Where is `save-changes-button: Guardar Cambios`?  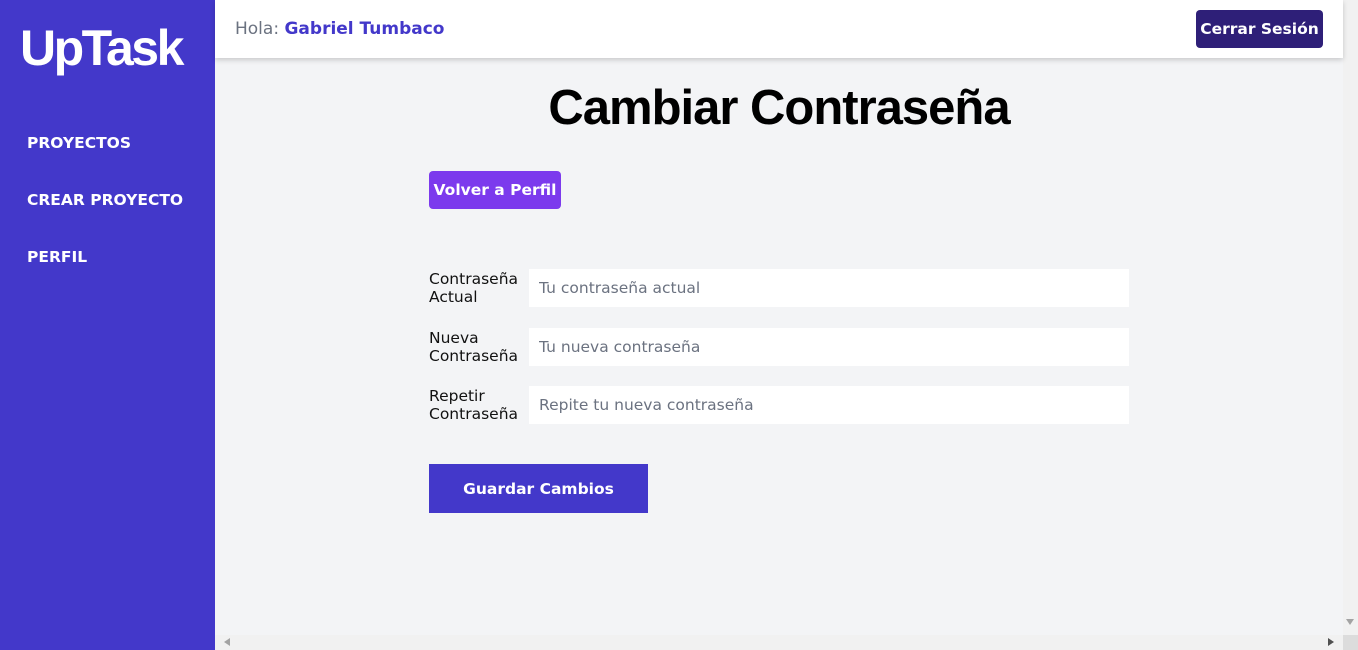
save-changes-button: Guardar Cambios is located at coordinates (538, 488).